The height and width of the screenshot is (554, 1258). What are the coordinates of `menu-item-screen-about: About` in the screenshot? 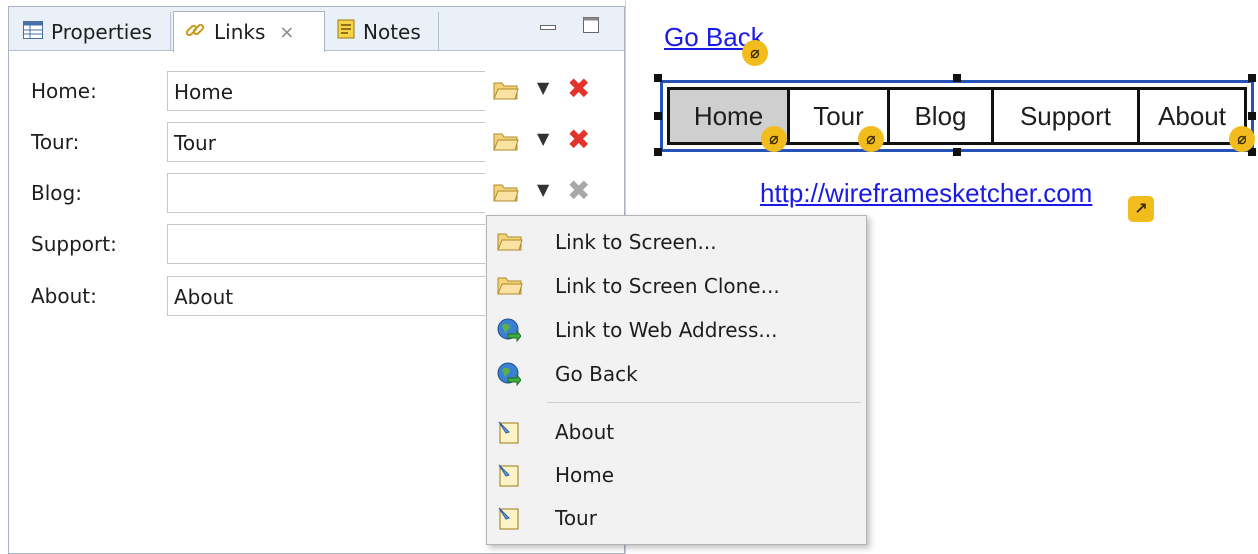 It's located at (676, 432).